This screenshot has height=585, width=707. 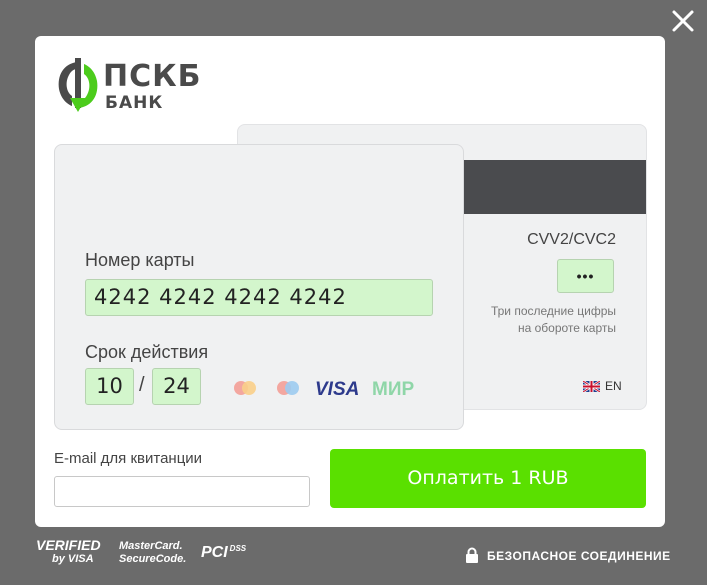 What do you see at coordinates (488, 478) in the screenshot?
I see `pay-button: Оплатить 1 RUB` at bounding box center [488, 478].